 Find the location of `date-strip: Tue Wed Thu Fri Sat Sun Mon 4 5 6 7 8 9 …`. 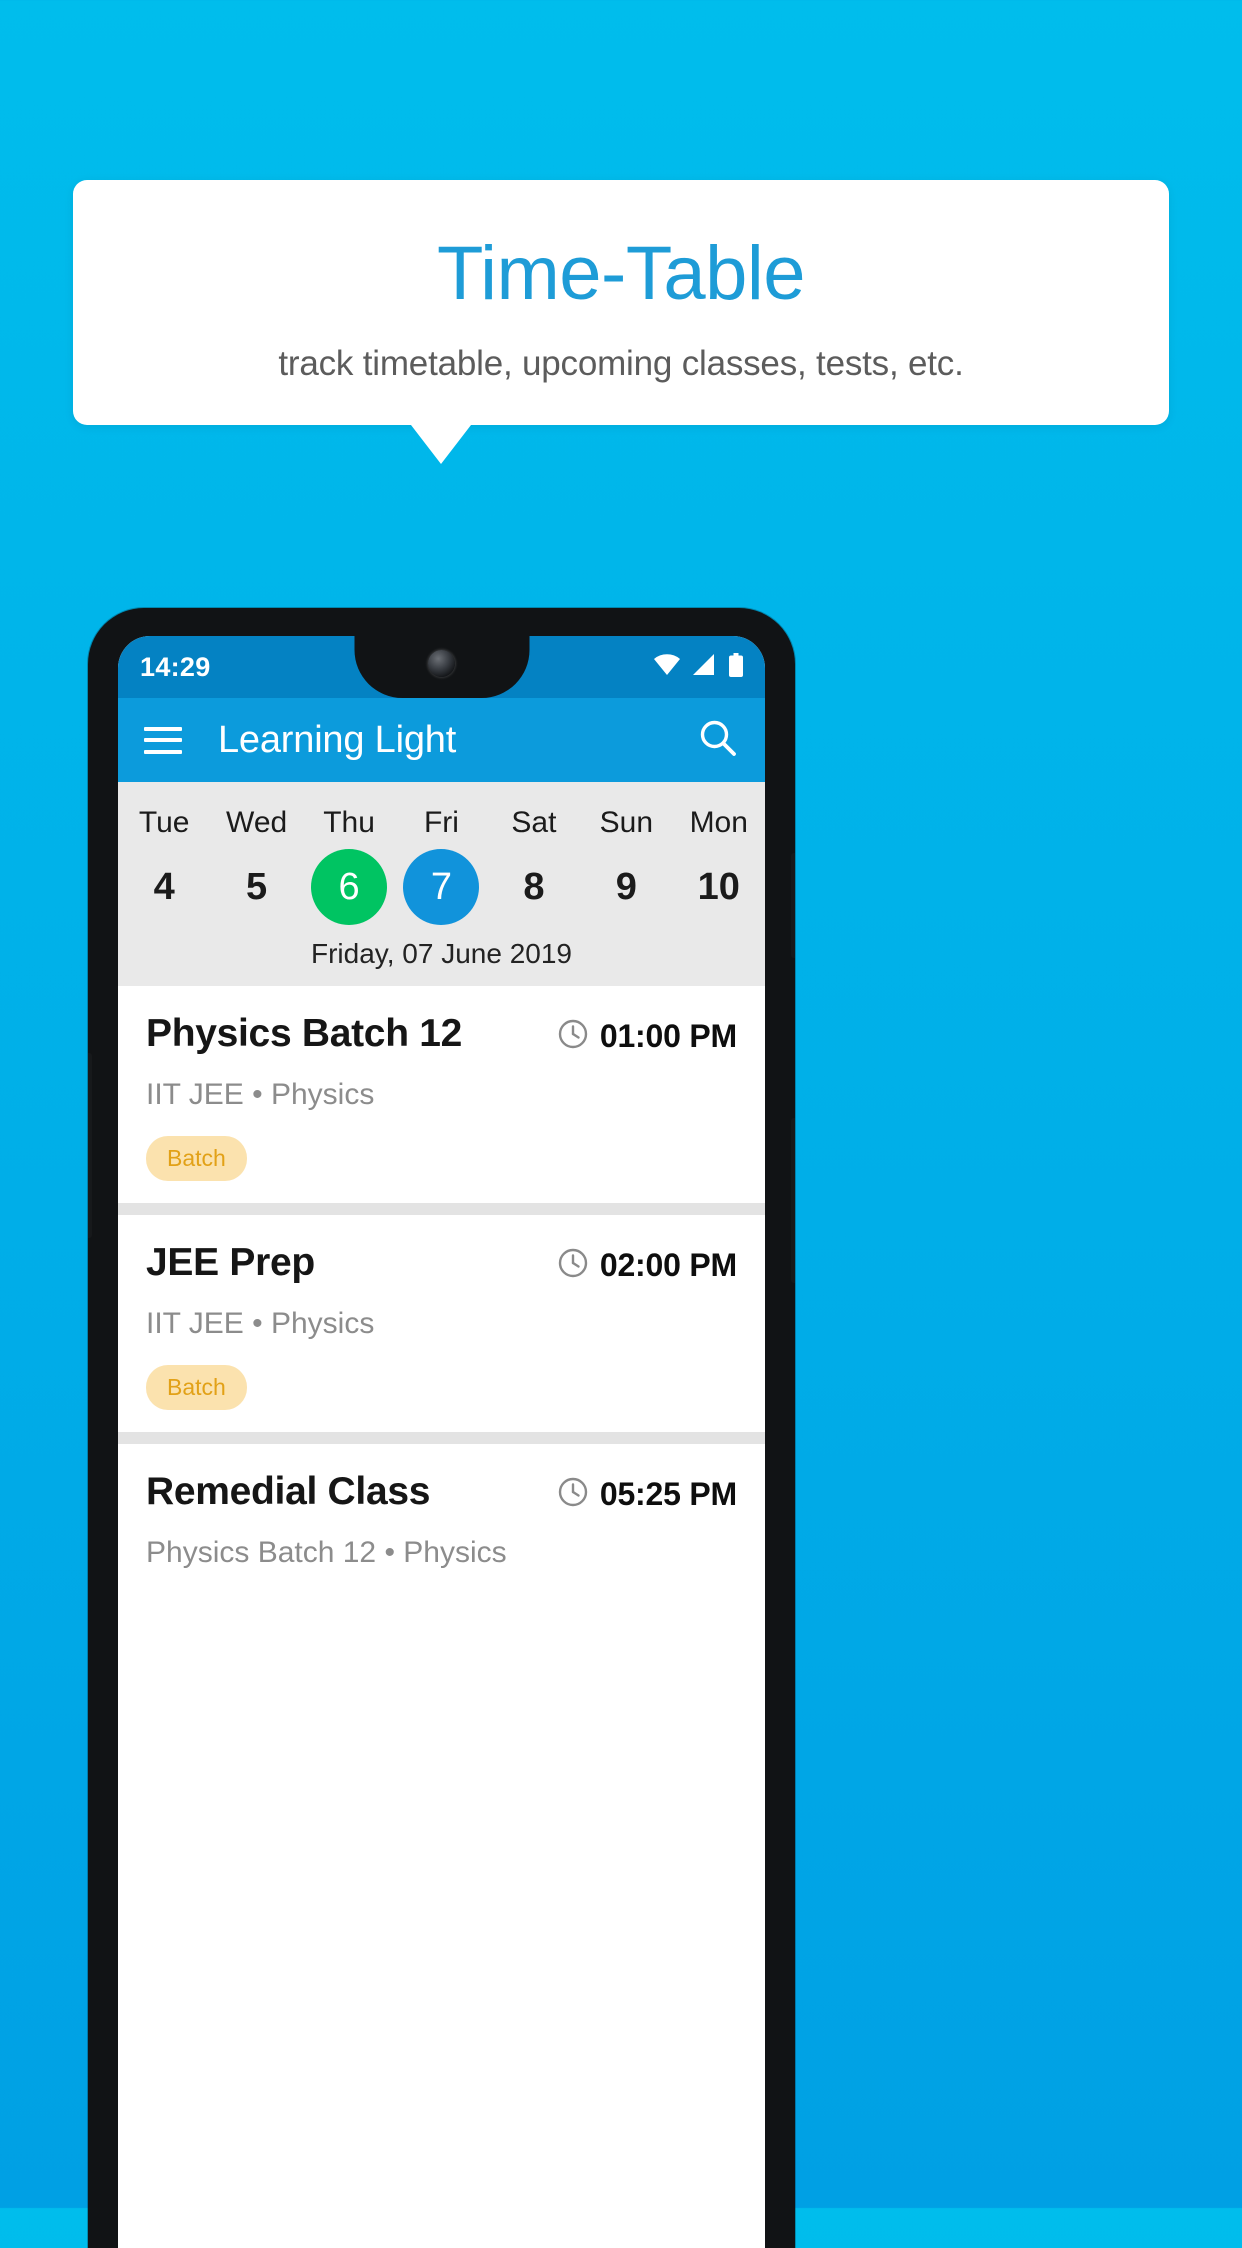

date-strip: Tue Wed Thu Fri Sat Sun Mon 4 5 6 7 8 9 … is located at coordinates (441, 884).